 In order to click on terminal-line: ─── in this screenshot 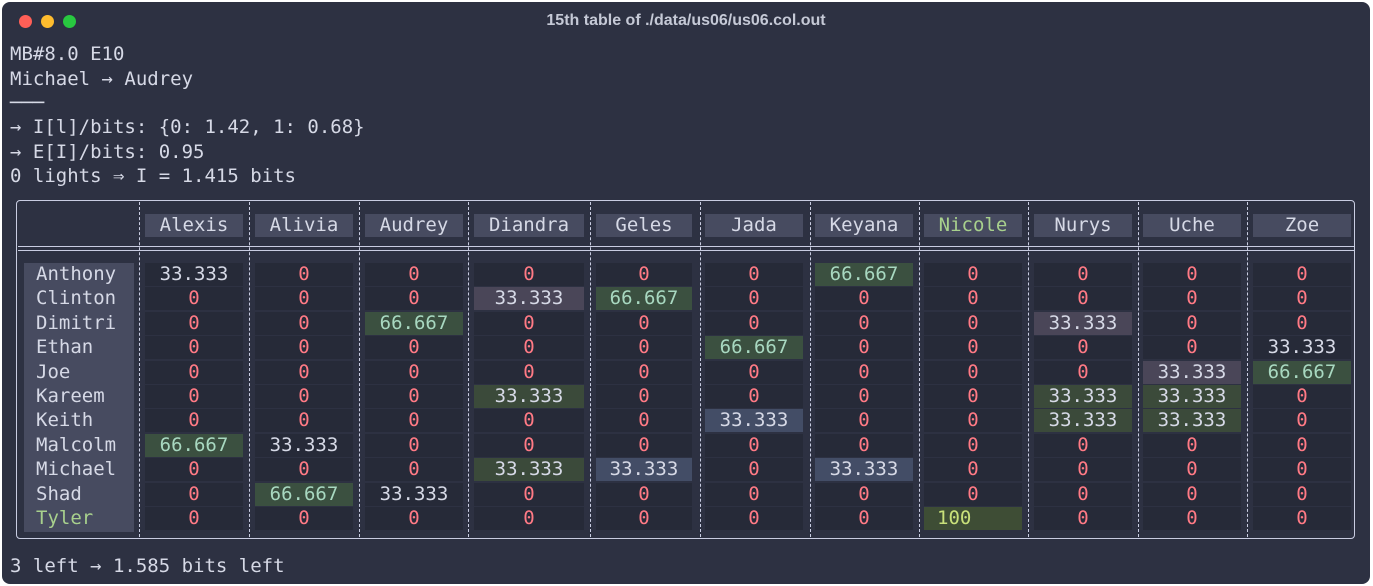, I will do `click(27, 103)`.